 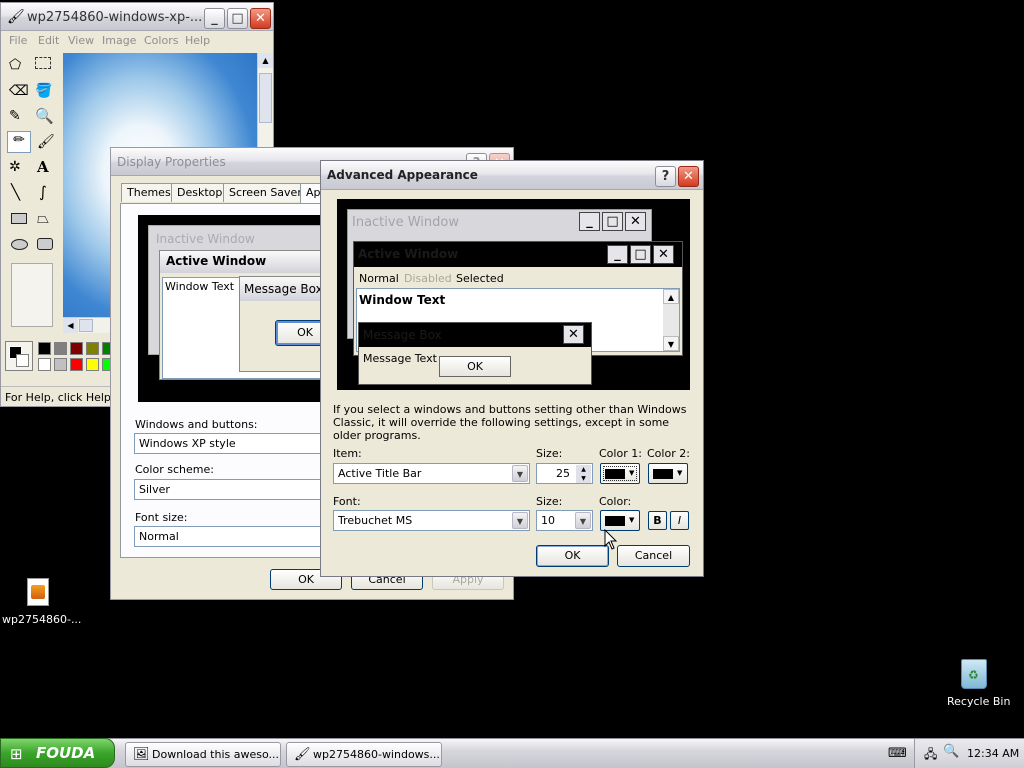 What do you see at coordinates (380, 473) in the screenshot?
I see `item-value: Active Title Bar` at bounding box center [380, 473].